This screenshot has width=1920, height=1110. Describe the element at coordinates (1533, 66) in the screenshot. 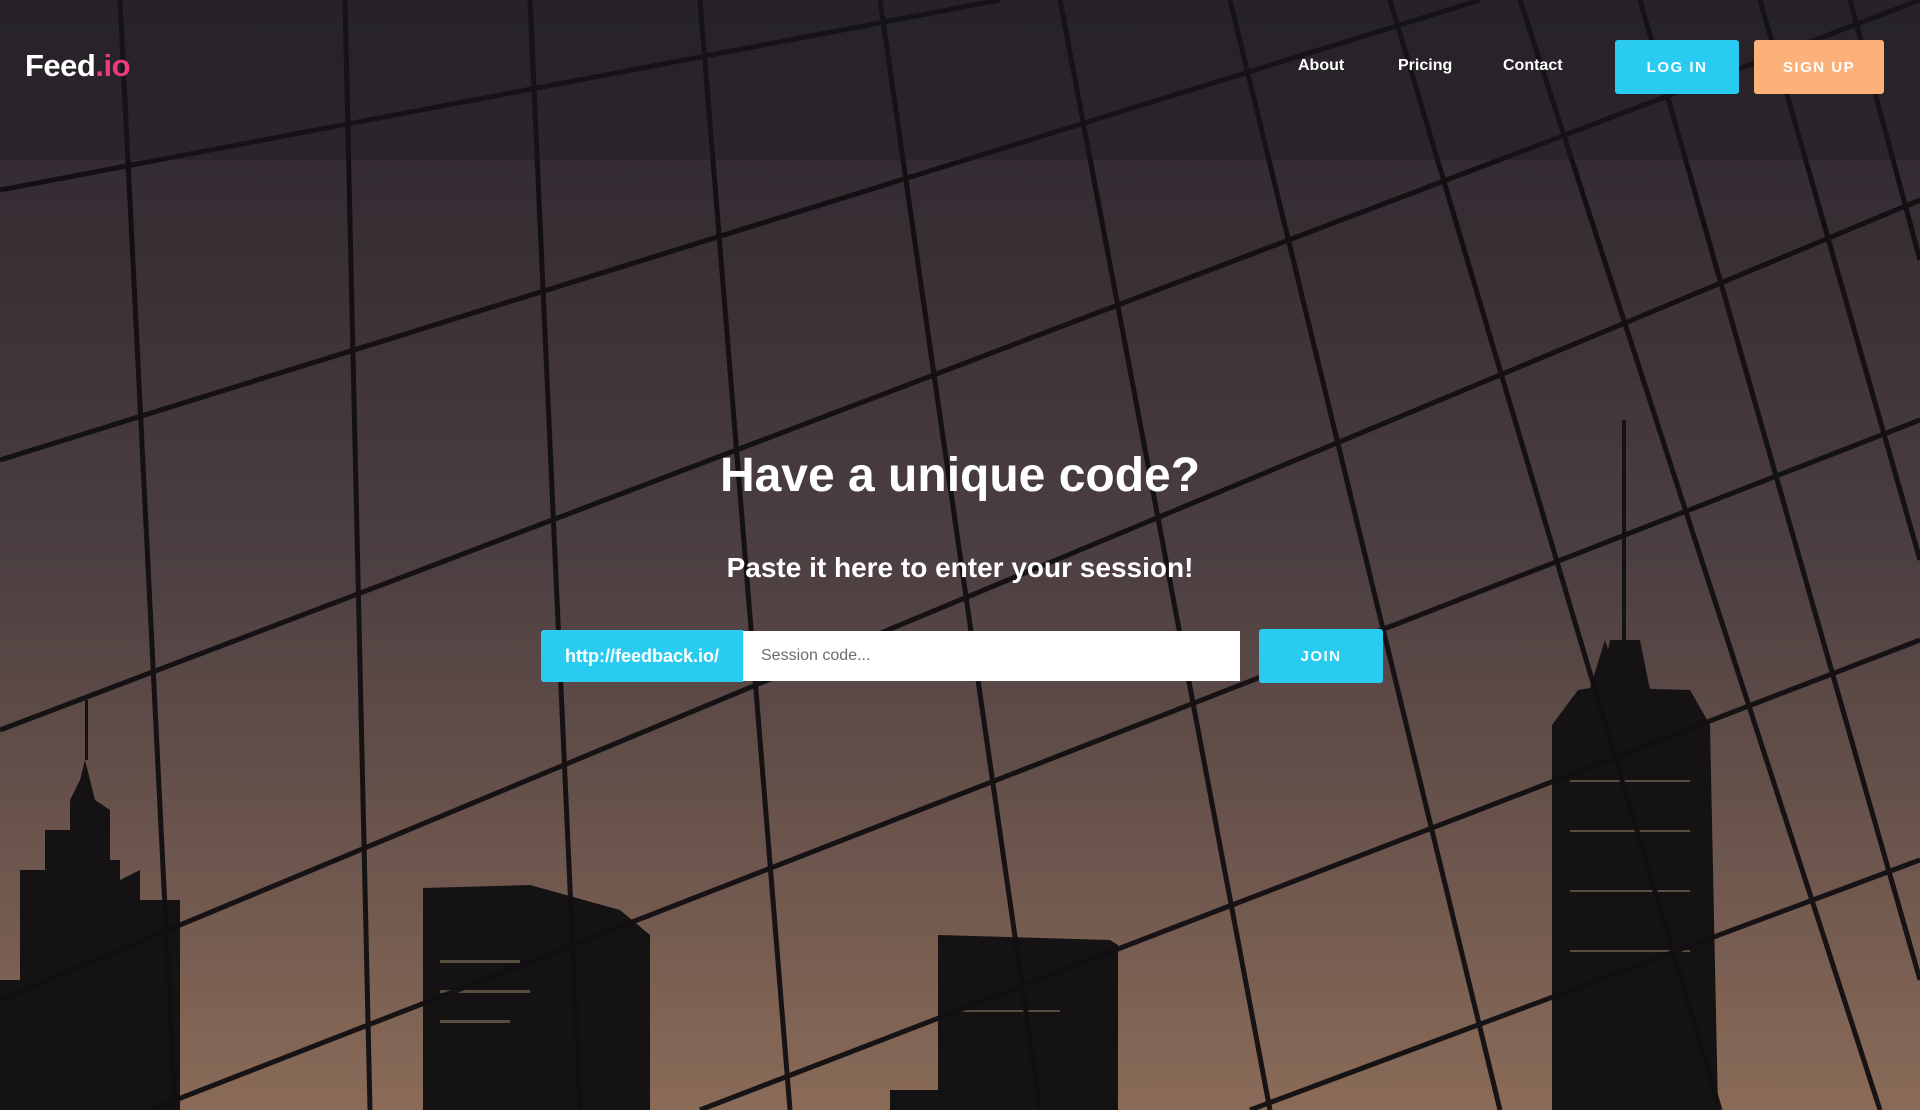

I see `nav-link-contact: Contact` at that location.